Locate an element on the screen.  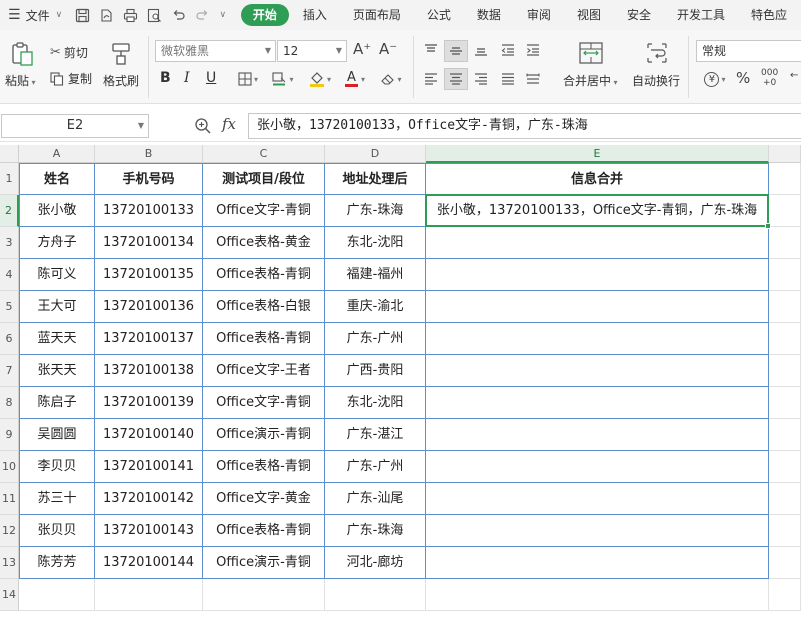
tab-features: 特色应 is located at coordinates (769, 15).